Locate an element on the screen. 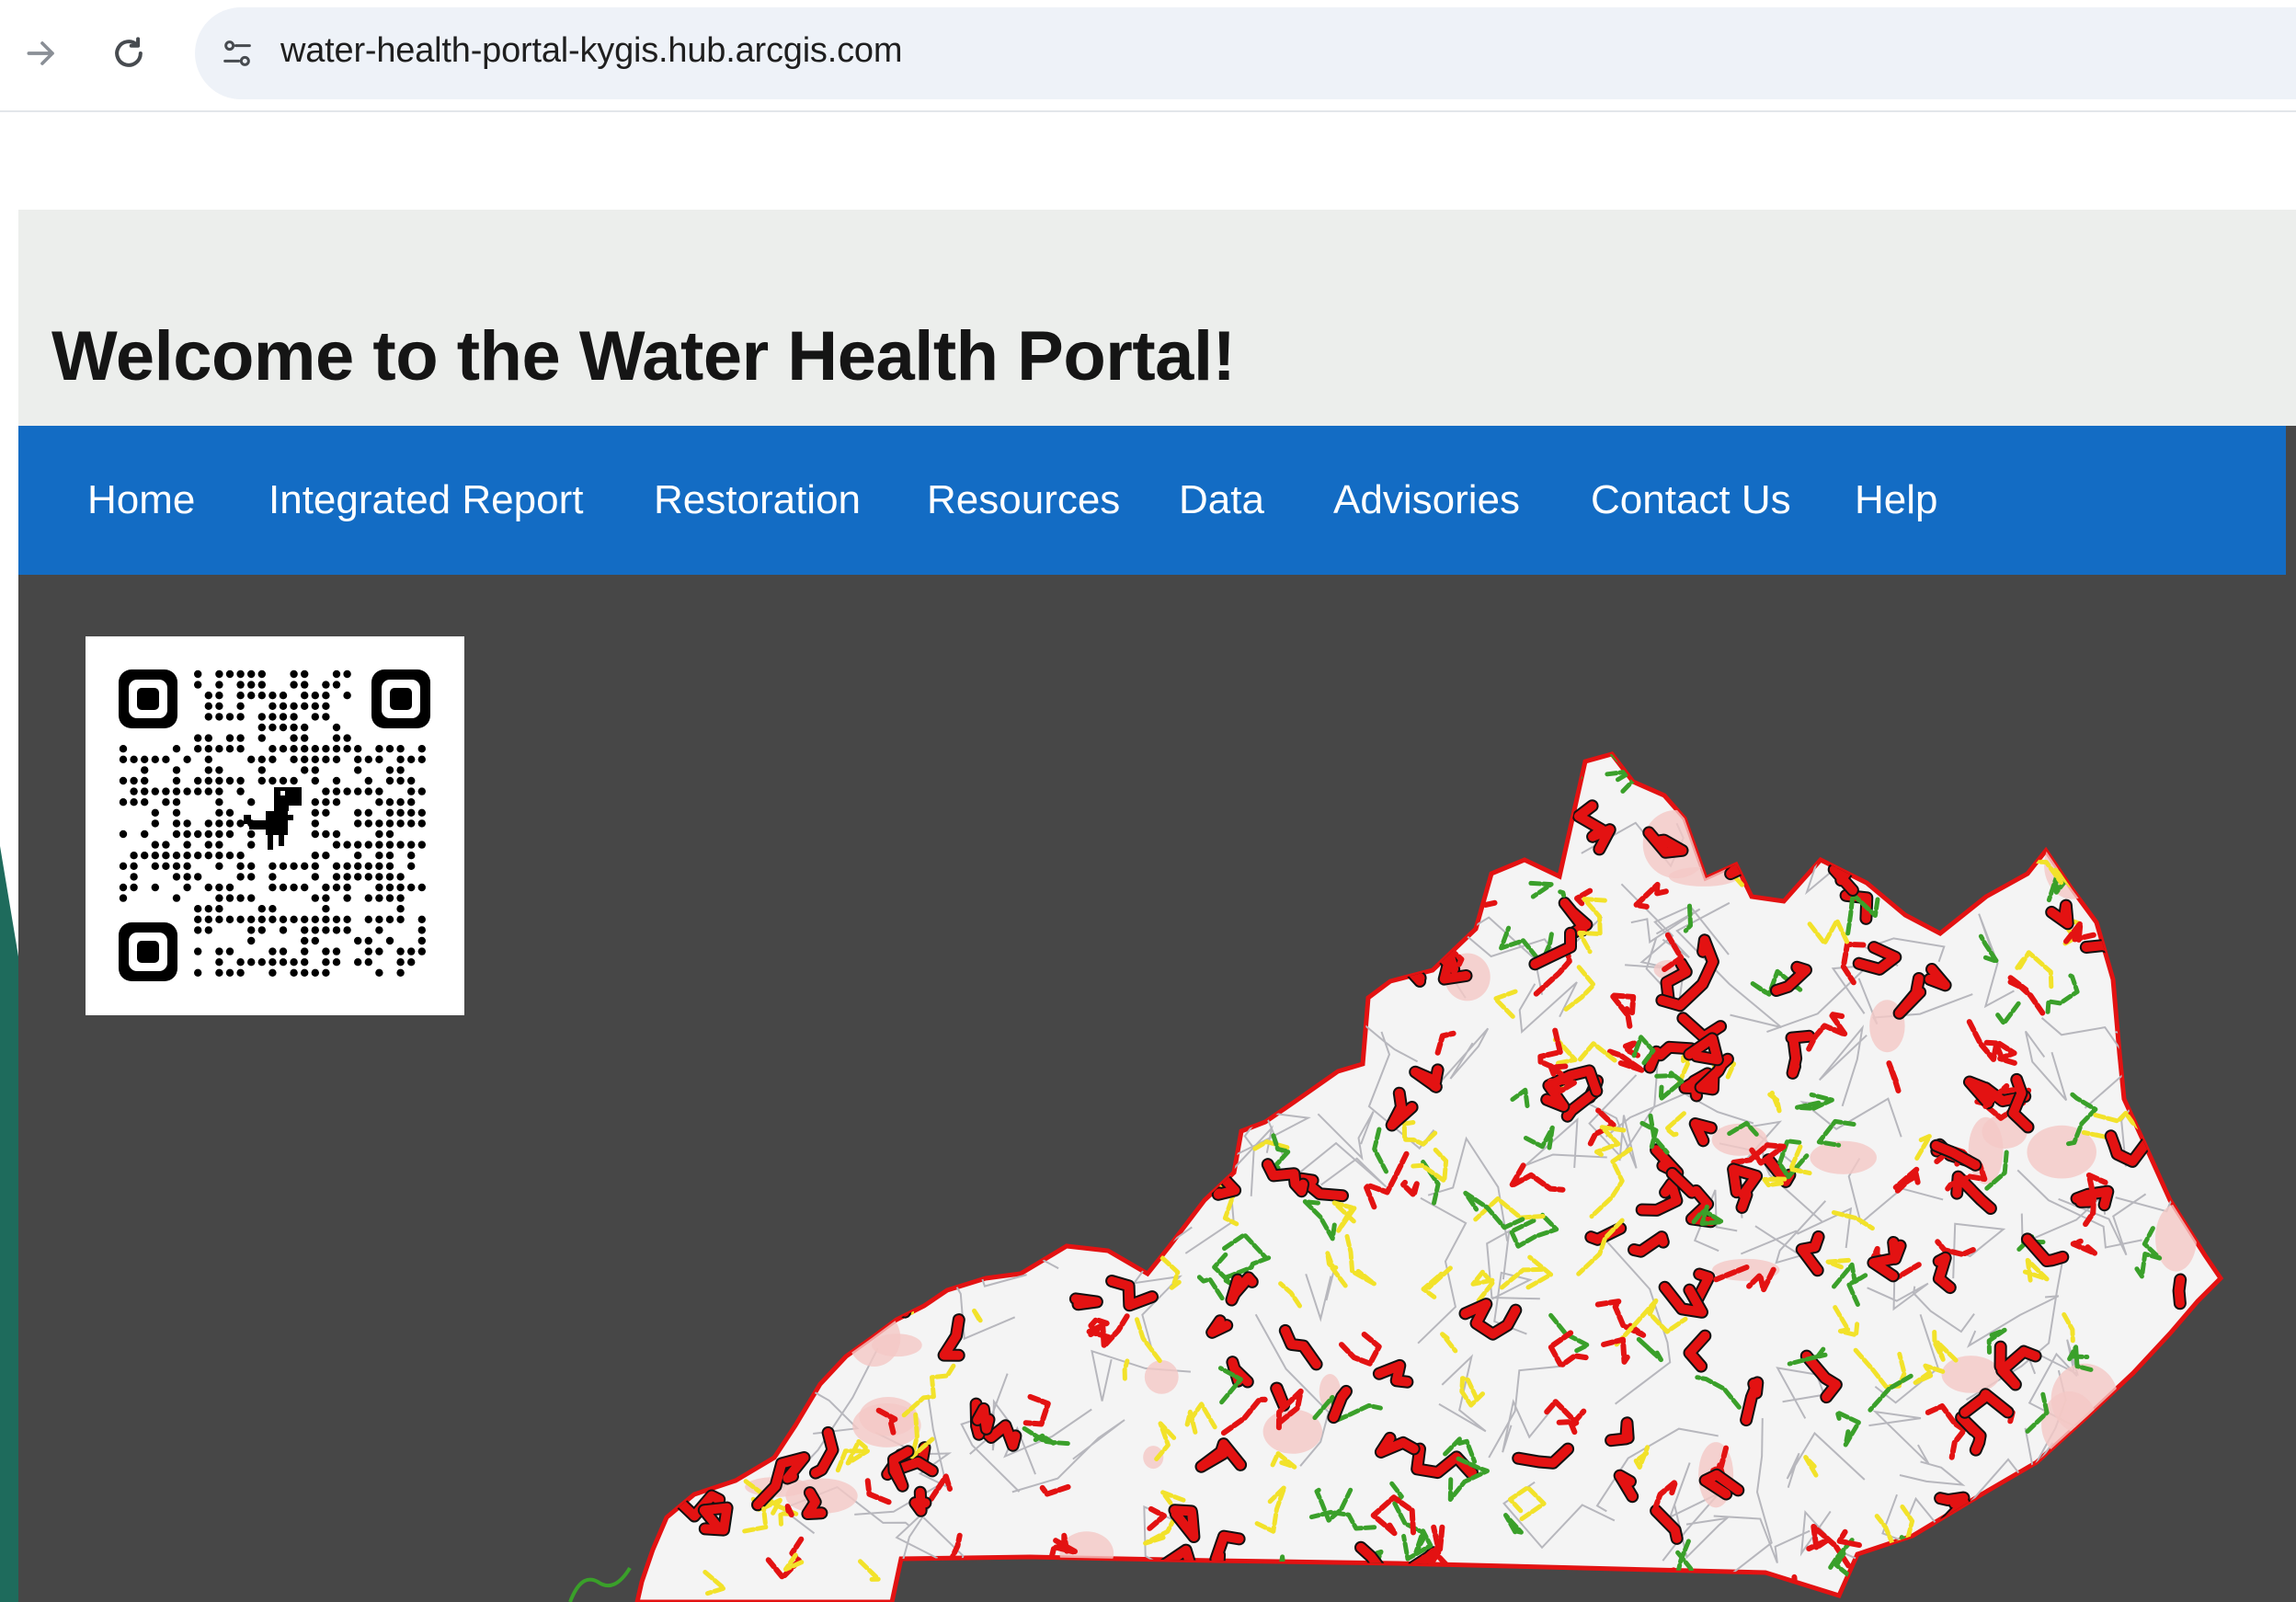 The width and height of the screenshot is (2296, 1602). nav-home: Home is located at coordinates (141, 500).